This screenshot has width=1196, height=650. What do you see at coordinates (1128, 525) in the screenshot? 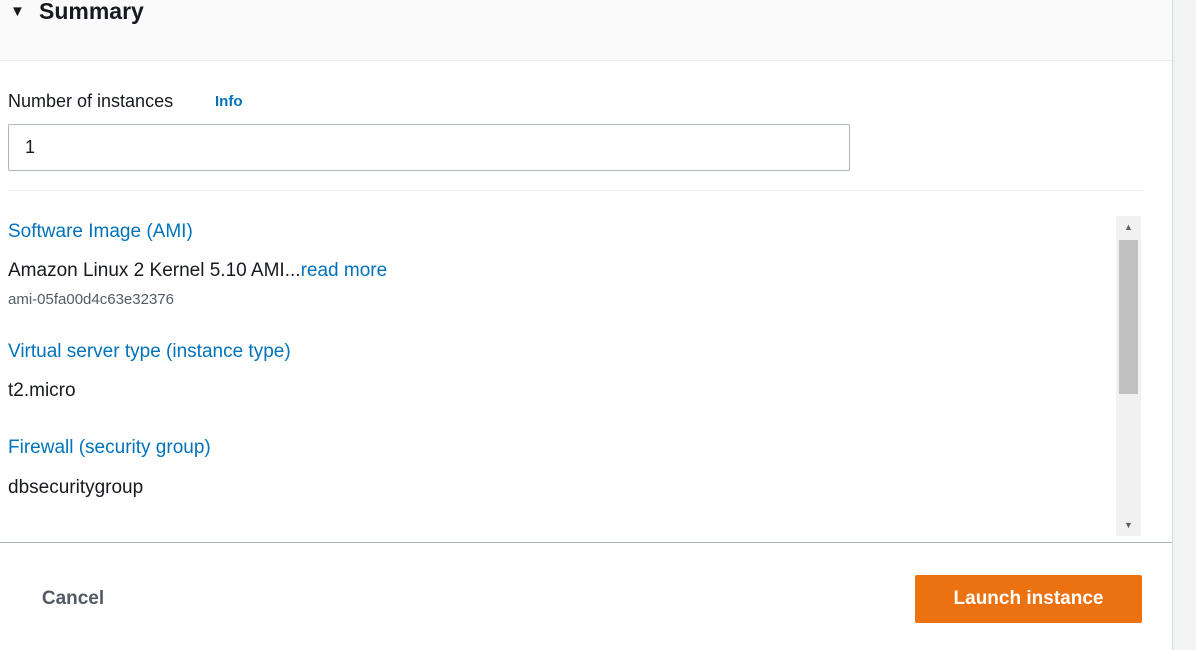
I see `arrow-down-icon: ▼` at bounding box center [1128, 525].